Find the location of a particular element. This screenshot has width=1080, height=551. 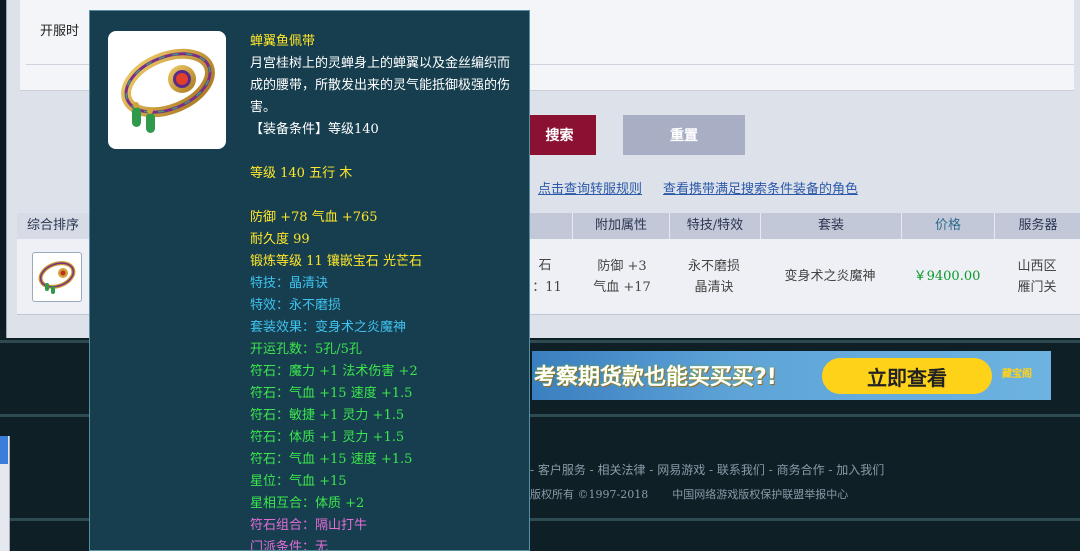

report-center-link: 中国网络游戏版权保护联盟举报中心 is located at coordinates (760, 494).